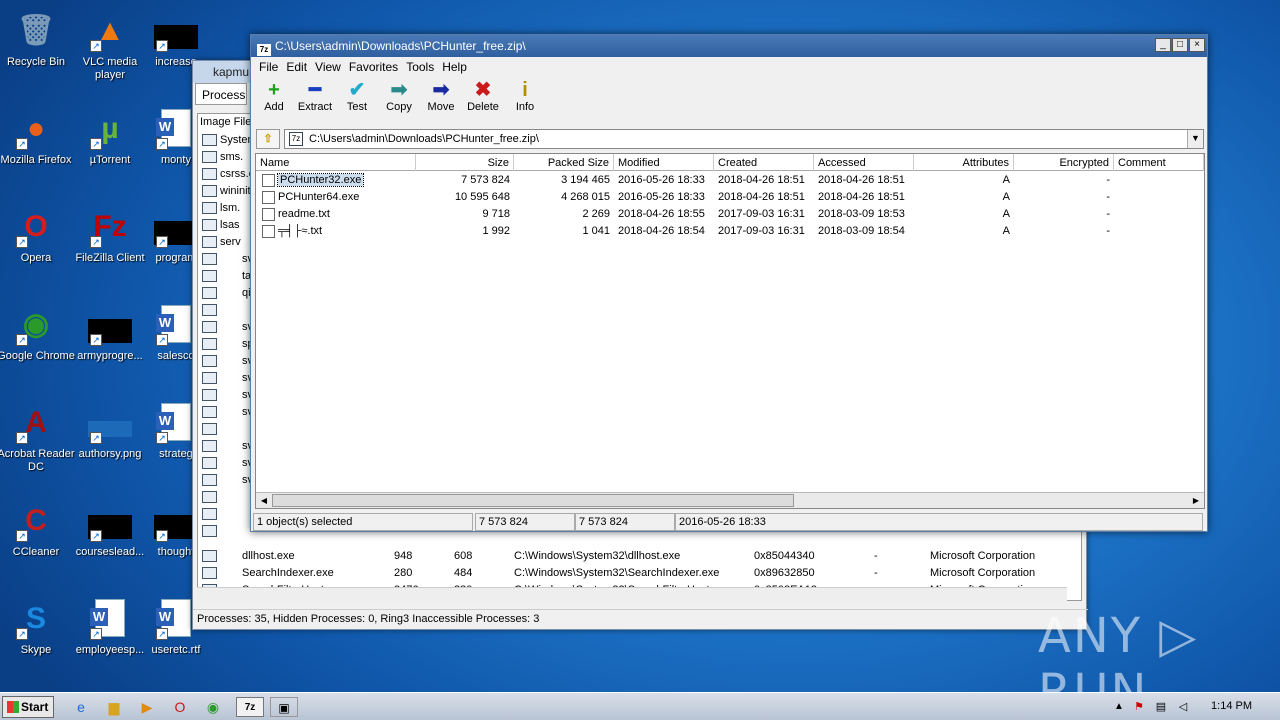  What do you see at coordinates (764, 162) in the screenshot?
I see `column-header-created: Created` at bounding box center [764, 162].